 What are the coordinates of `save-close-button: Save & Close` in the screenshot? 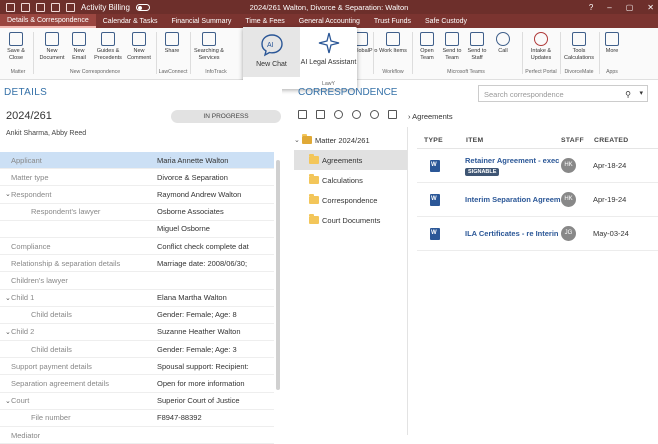 It's located at (16, 46).